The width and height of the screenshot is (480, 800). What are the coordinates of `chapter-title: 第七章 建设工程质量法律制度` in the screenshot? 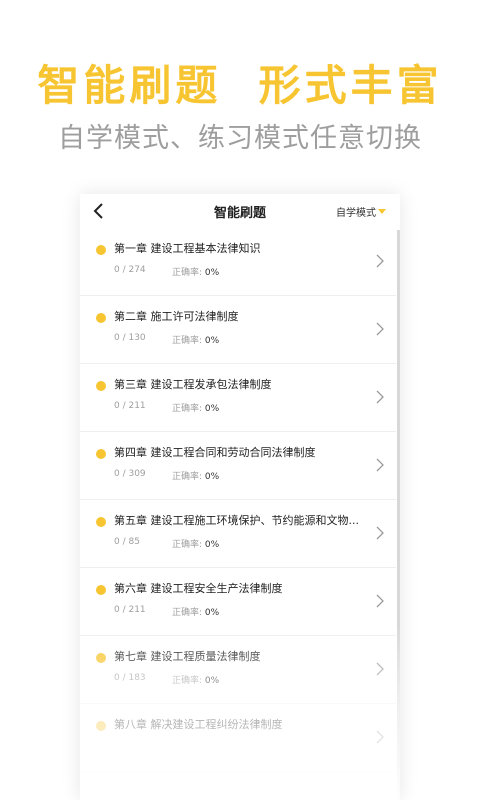 It's located at (187, 656).